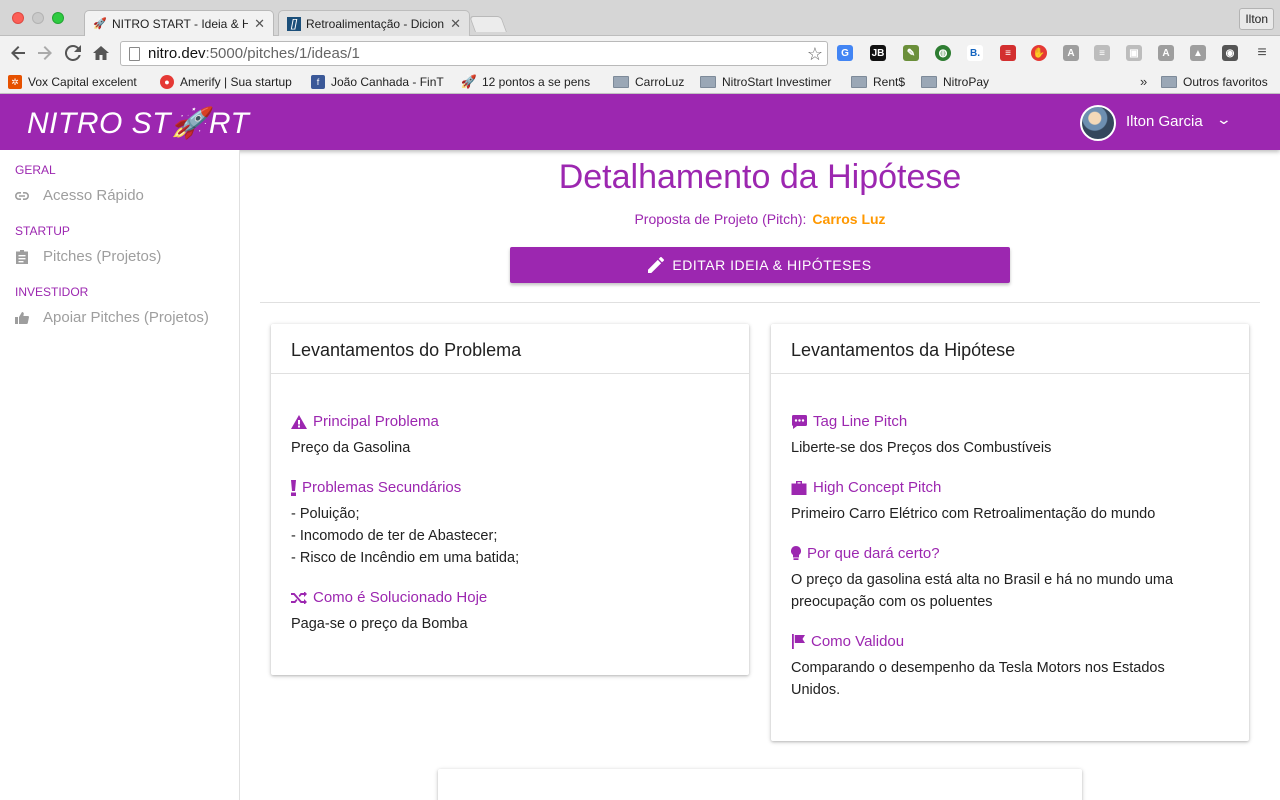  Describe the element at coordinates (236, 82) in the screenshot. I see `bookmark-label: Amerify | Sua startup` at that location.